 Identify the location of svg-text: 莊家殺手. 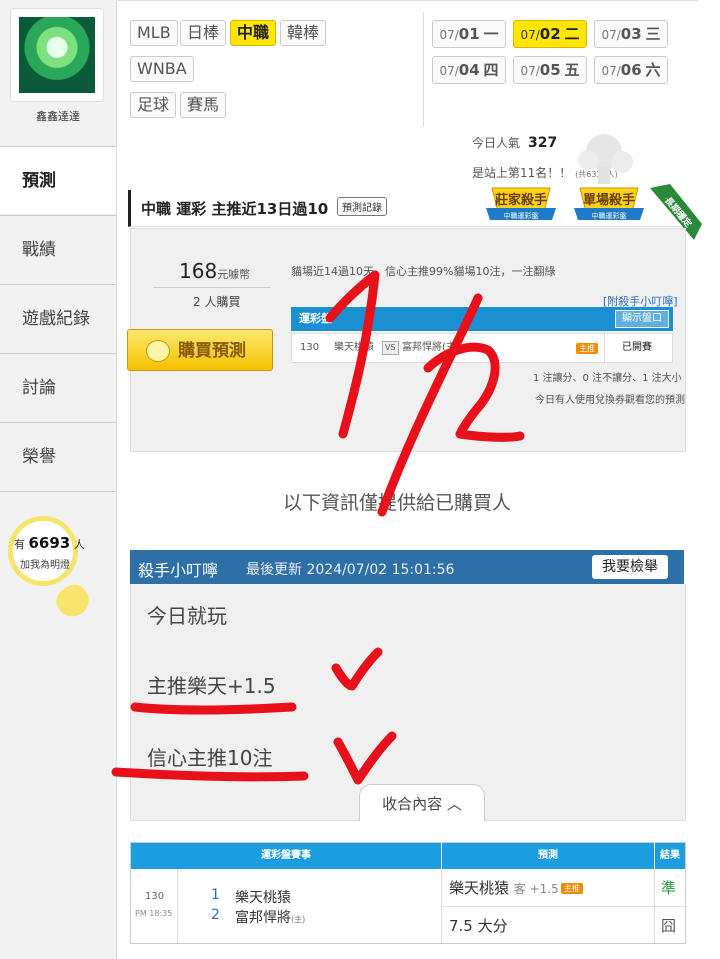
(521, 200).